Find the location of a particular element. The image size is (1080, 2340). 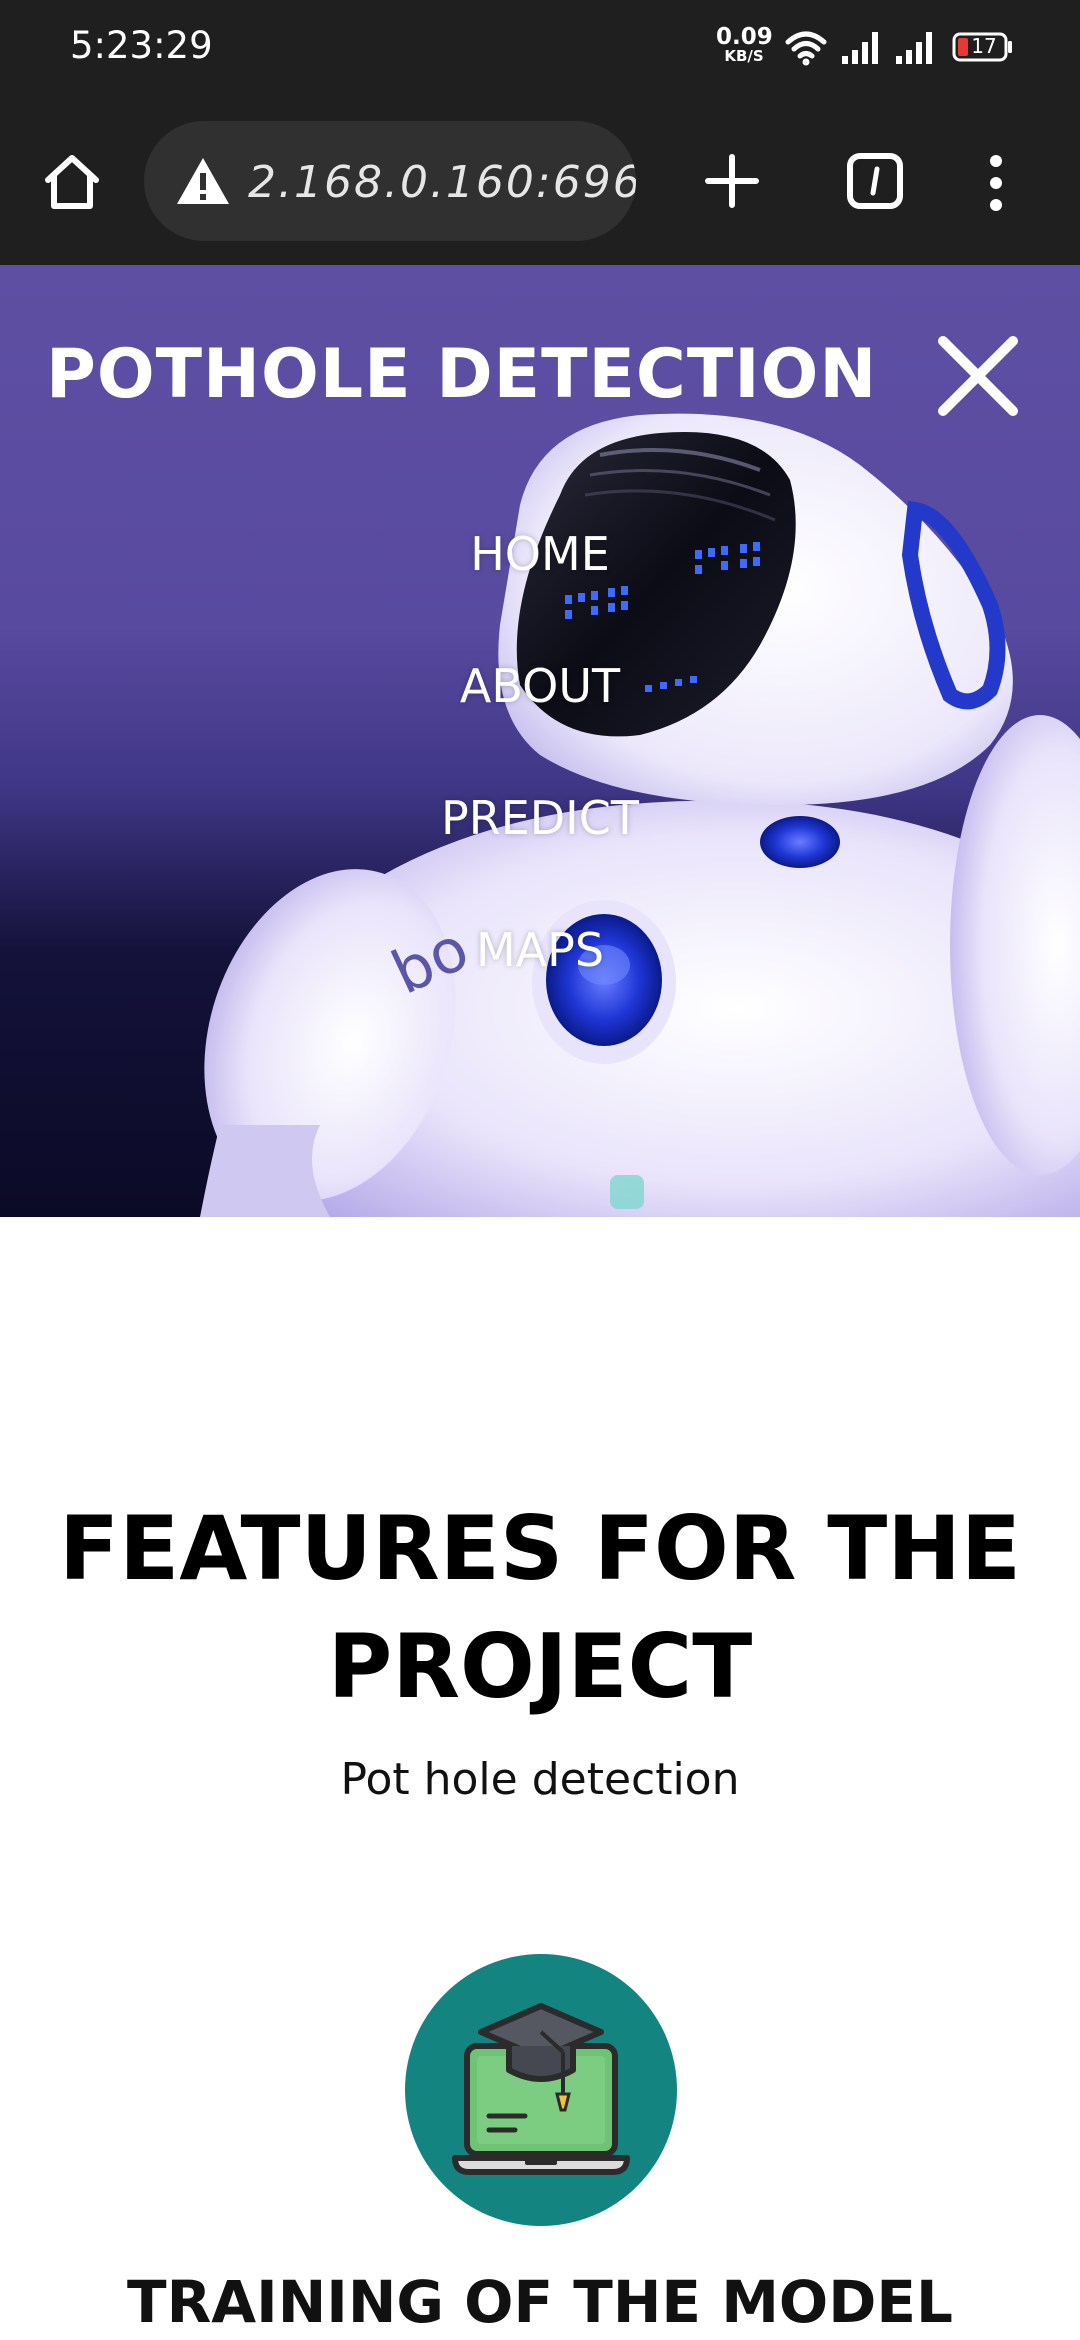

graduation-laptop-icon is located at coordinates (541, 2090).